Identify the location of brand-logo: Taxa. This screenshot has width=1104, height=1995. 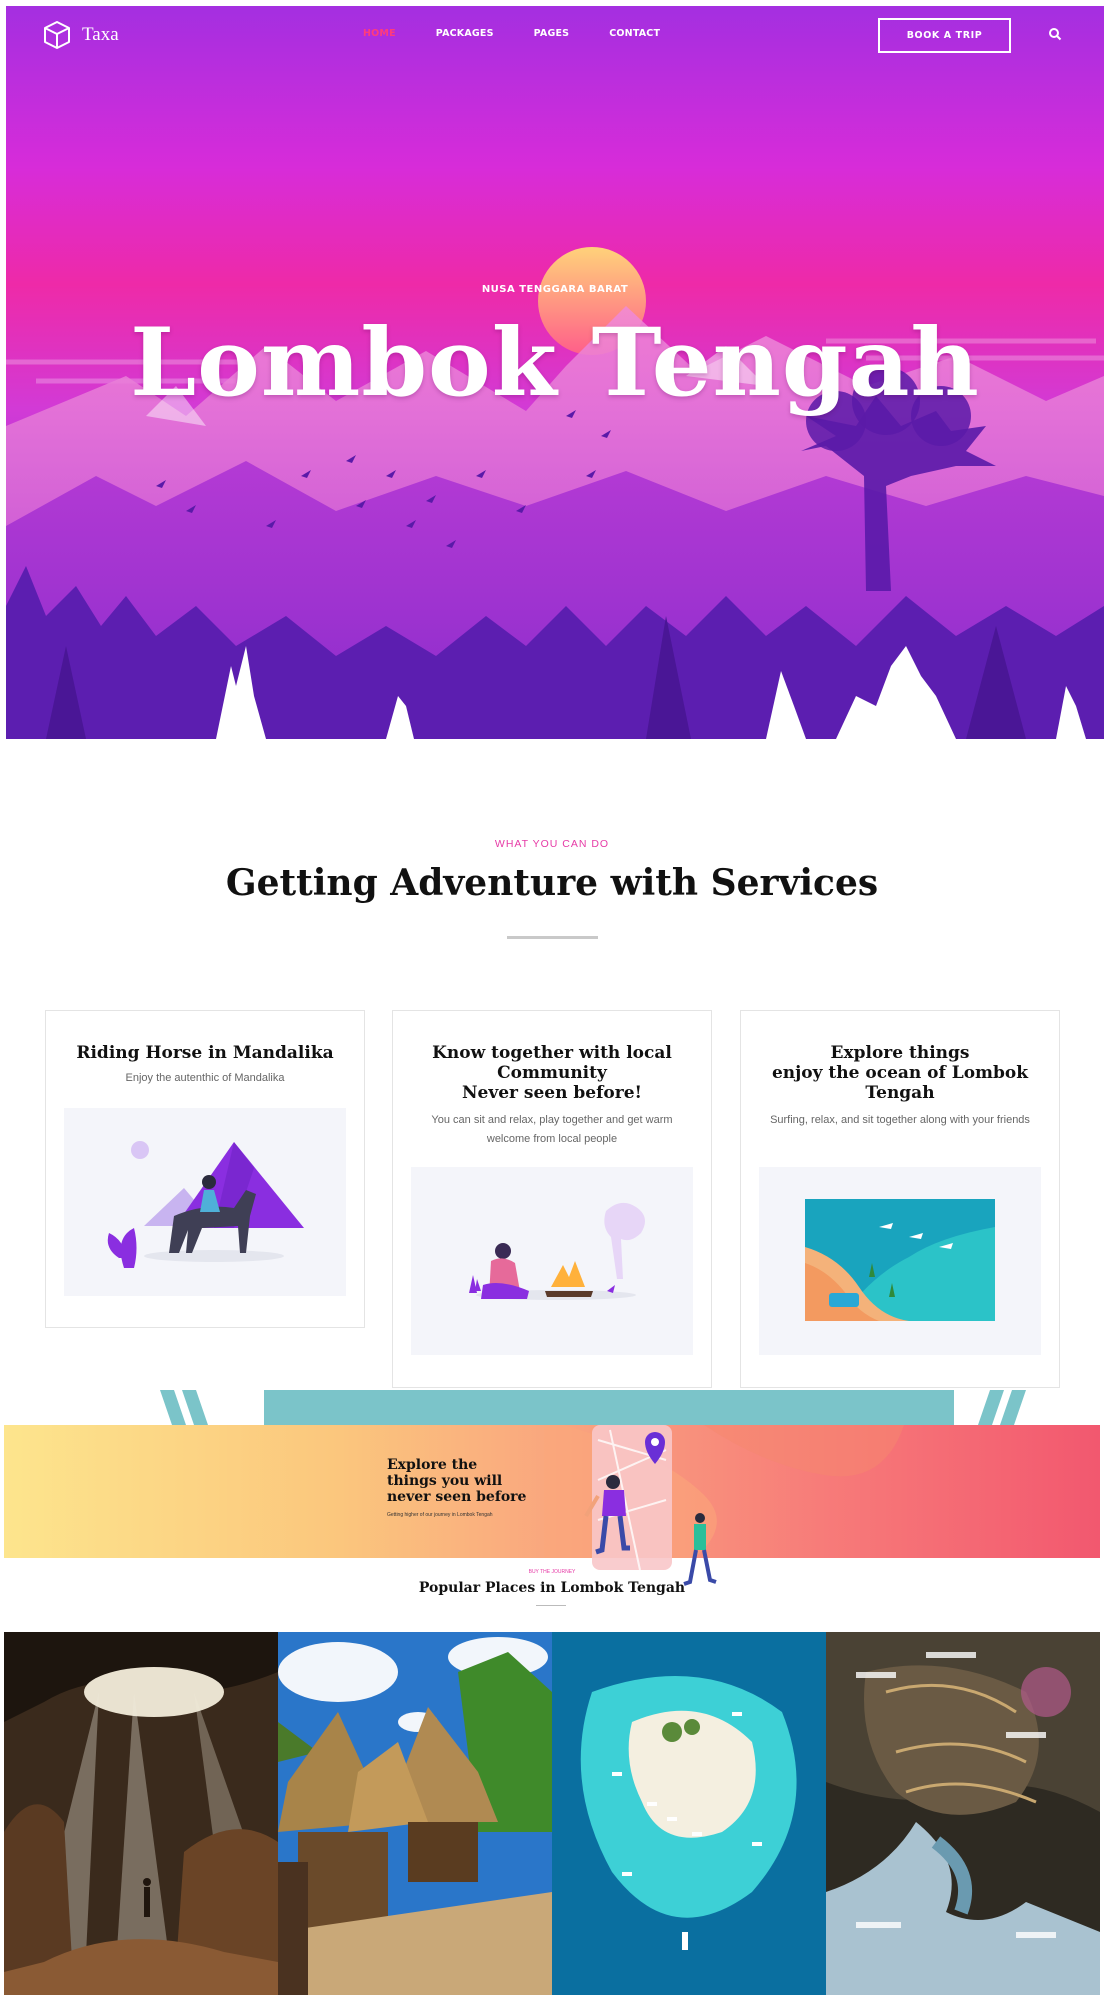
(80, 35).